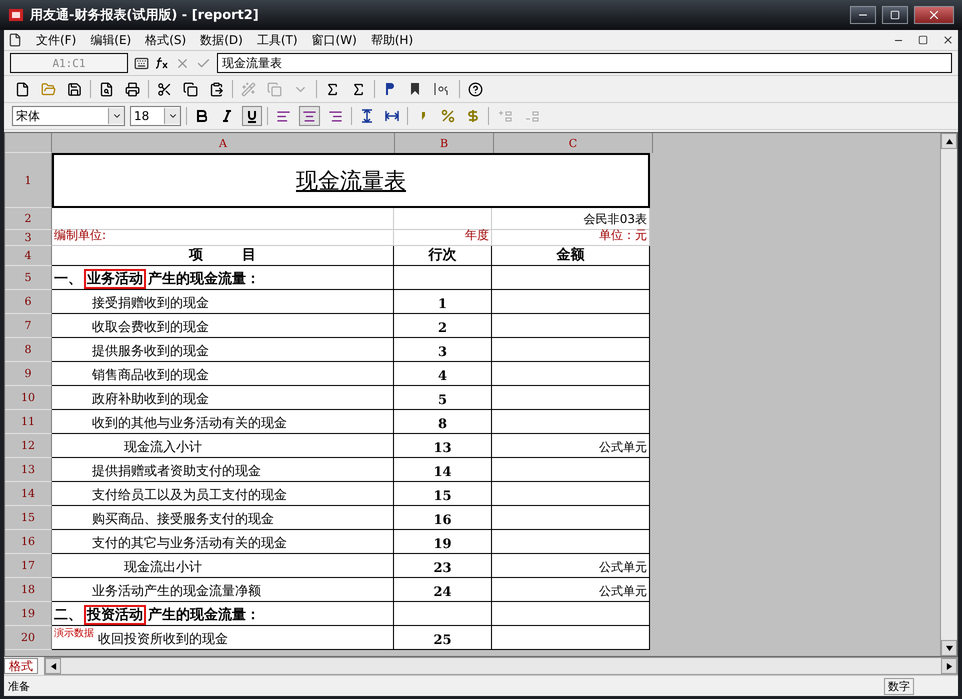 The height and width of the screenshot is (699, 962). I want to click on row-header: 6, so click(28, 302).